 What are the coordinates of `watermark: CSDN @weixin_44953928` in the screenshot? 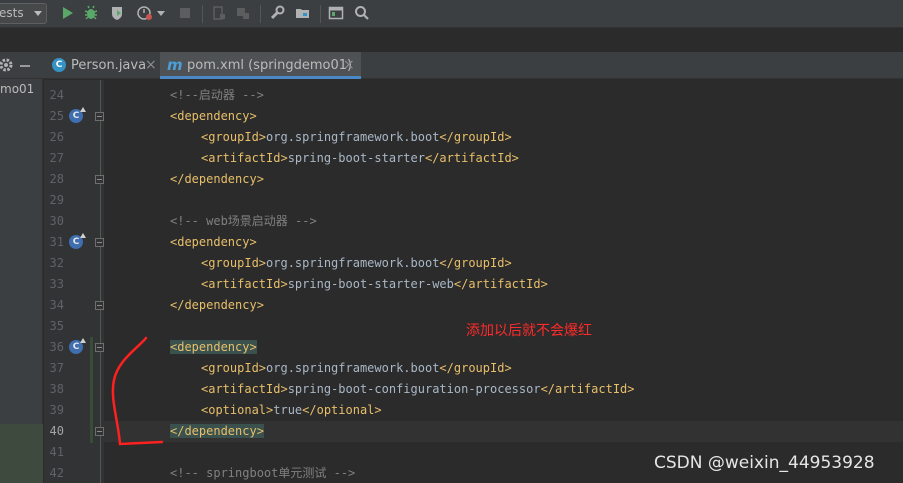 It's located at (764, 463).